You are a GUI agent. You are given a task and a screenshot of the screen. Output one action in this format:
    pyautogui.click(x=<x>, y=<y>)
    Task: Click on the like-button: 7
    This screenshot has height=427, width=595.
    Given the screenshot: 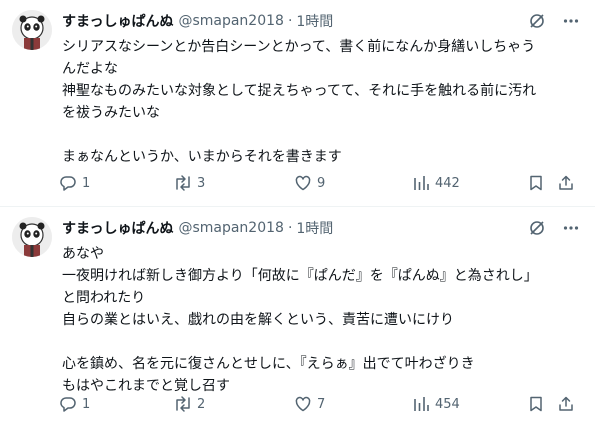 What is the action you would take?
    pyautogui.click(x=309, y=404)
    